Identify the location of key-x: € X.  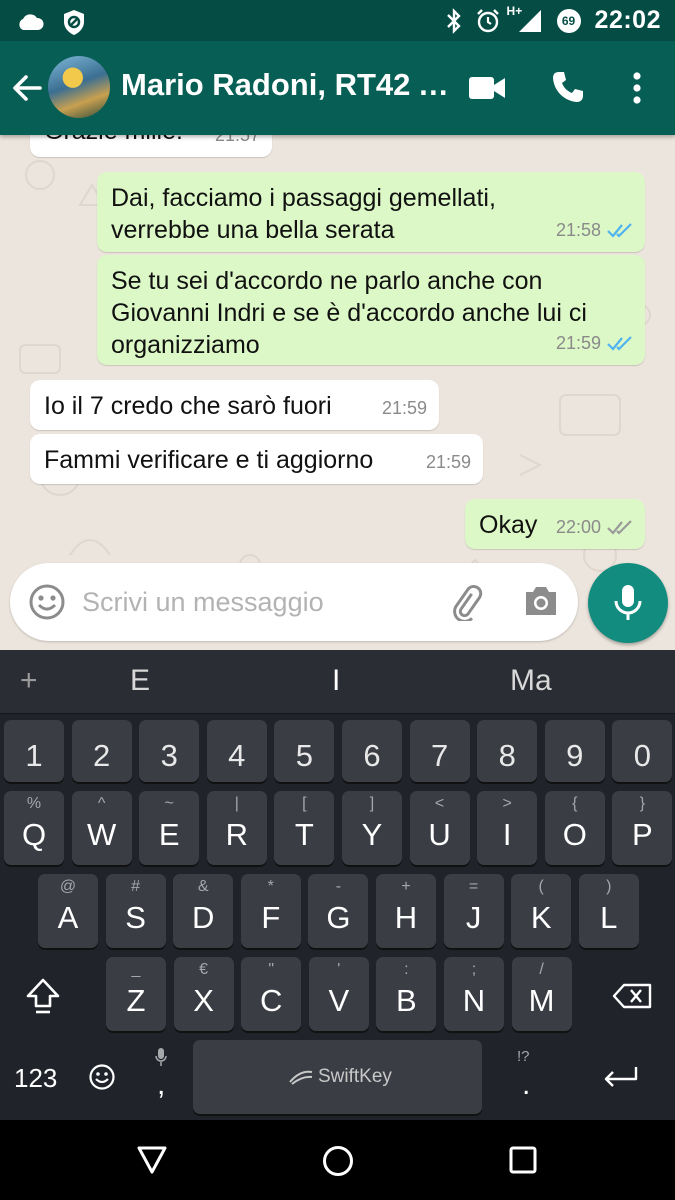
(203, 994).